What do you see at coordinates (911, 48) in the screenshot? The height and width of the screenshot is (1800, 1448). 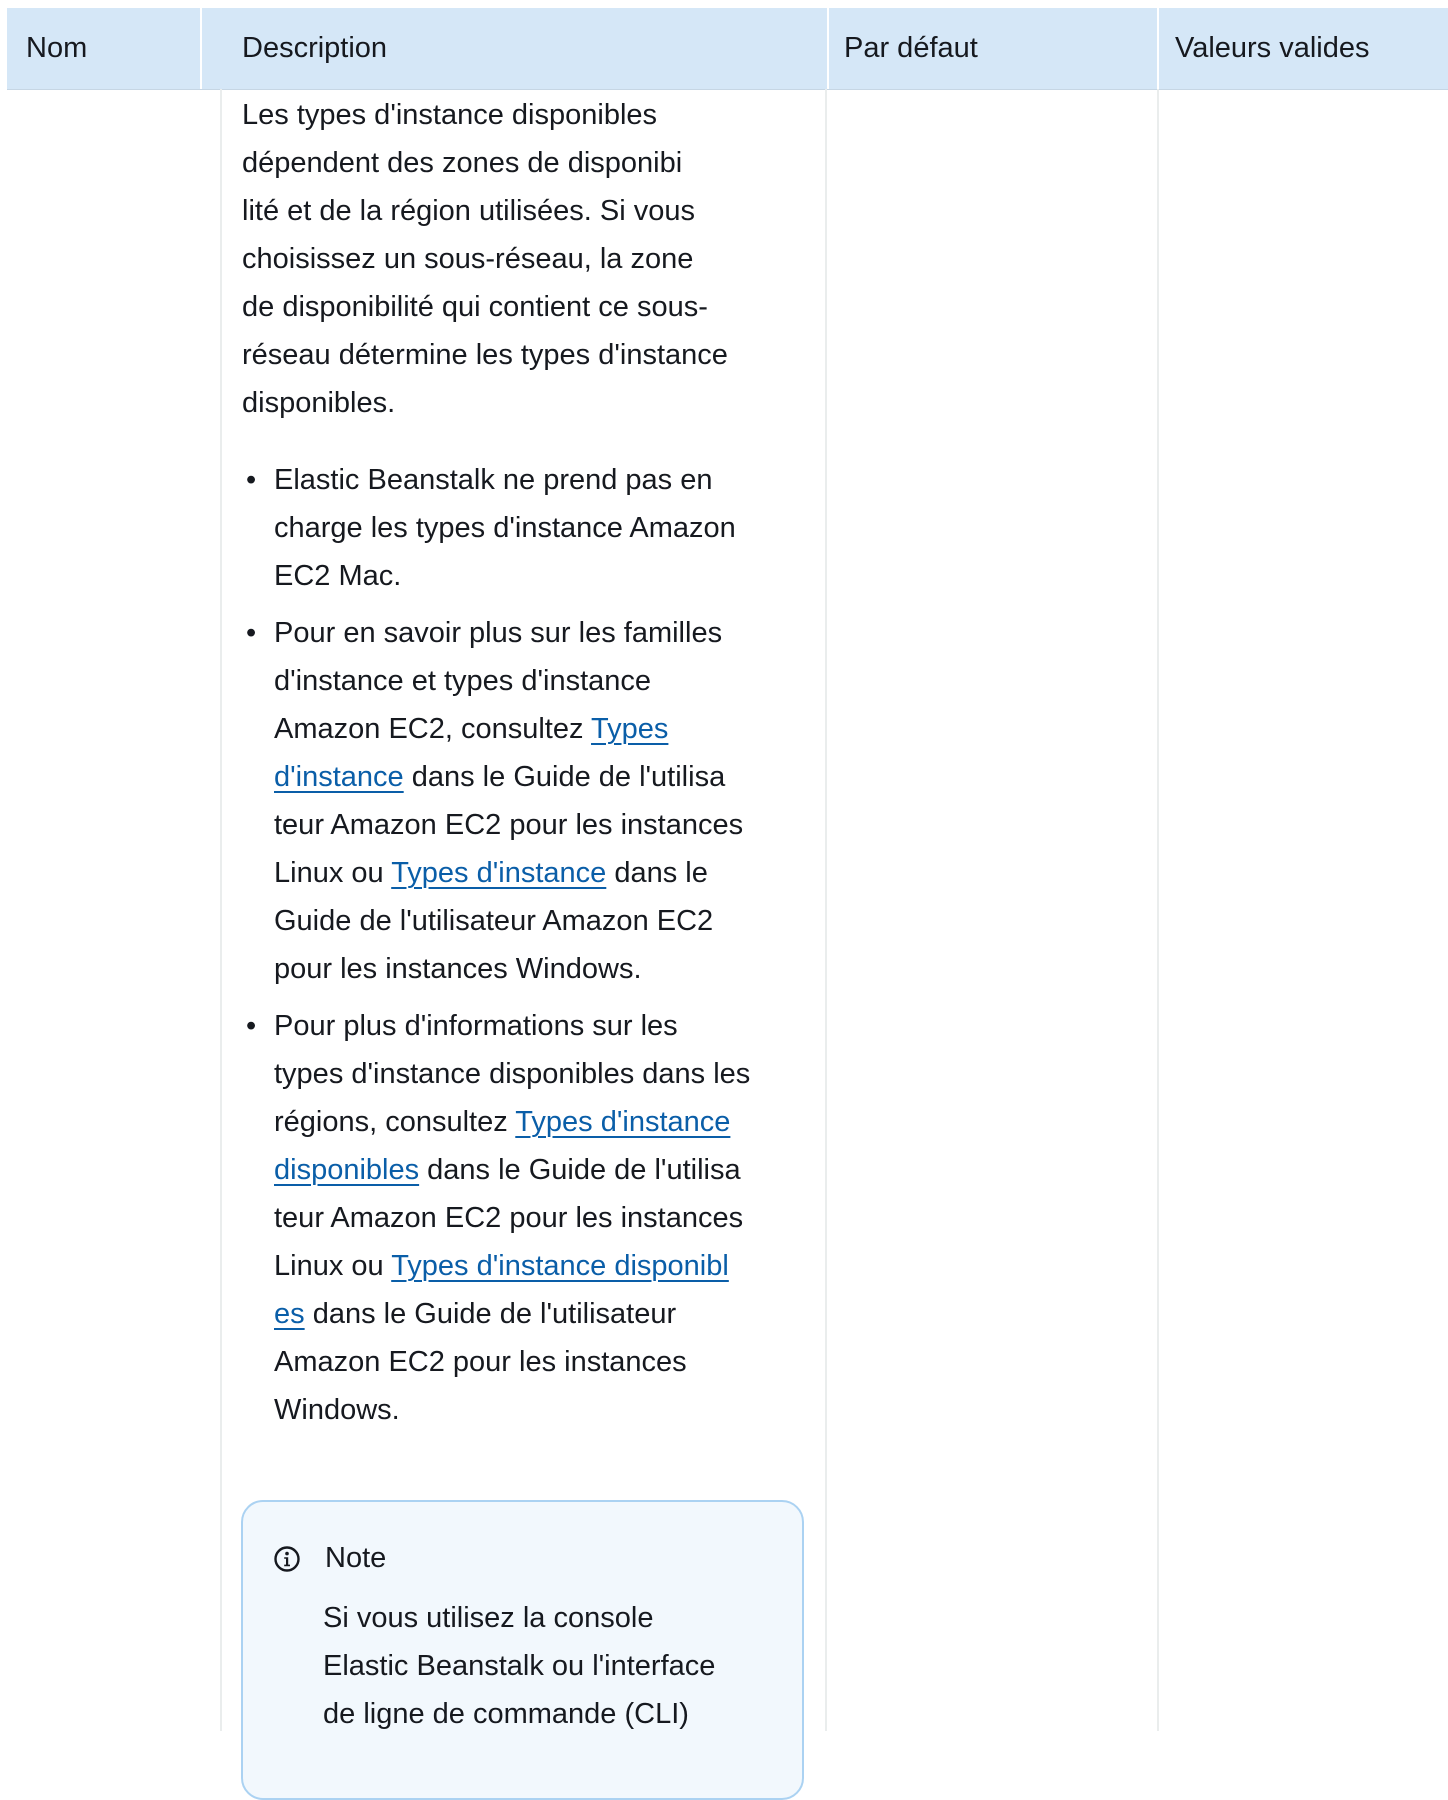 I see `header-par-defaut: Par défaut` at bounding box center [911, 48].